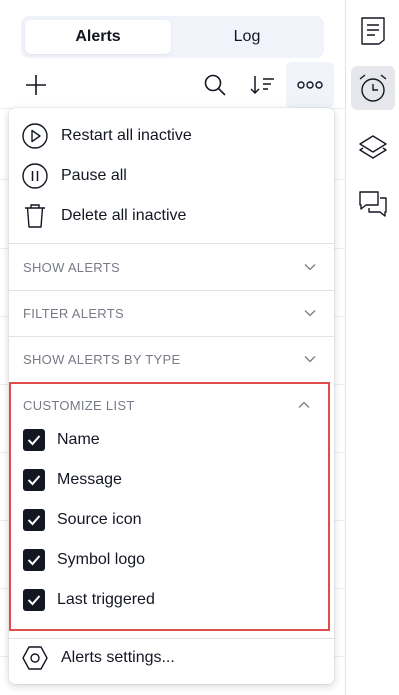  Describe the element at coordinates (171, 176) in the screenshot. I see `pause-all-item: Pause all` at that location.